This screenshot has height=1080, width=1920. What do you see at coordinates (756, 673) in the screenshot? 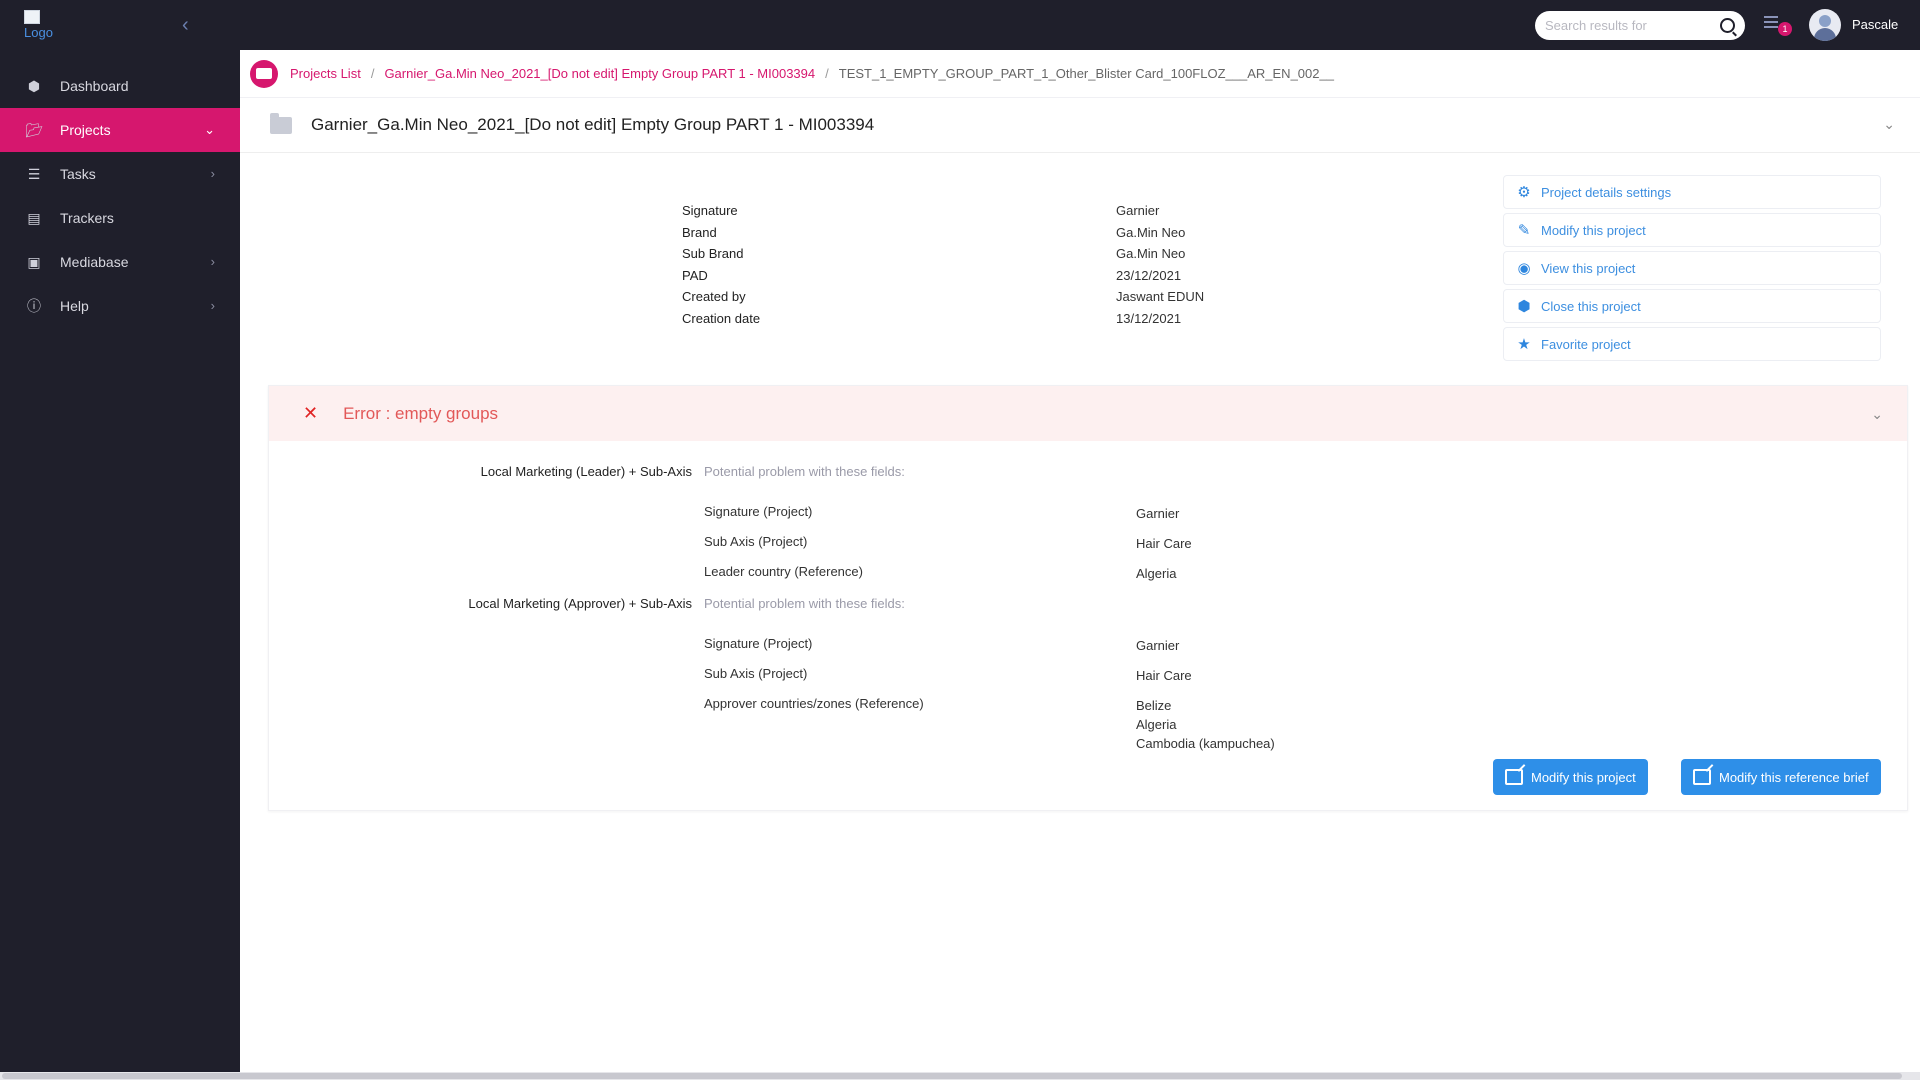
I see `field-name: Sub Axis (Project)` at bounding box center [756, 673].